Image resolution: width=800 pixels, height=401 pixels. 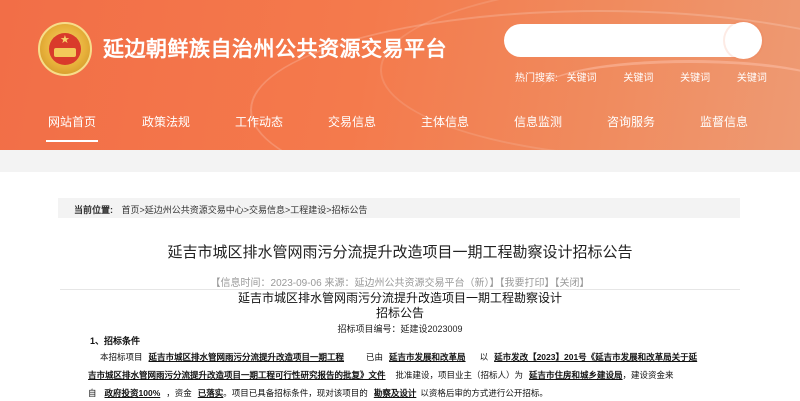 What do you see at coordinates (400, 121) in the screenshot?
I see `main-nav: 网站首页 政策法规 工作动态 交易信息 主体信息 信息监测 咨询服务 监督信息` at bounding box center [400, 121].